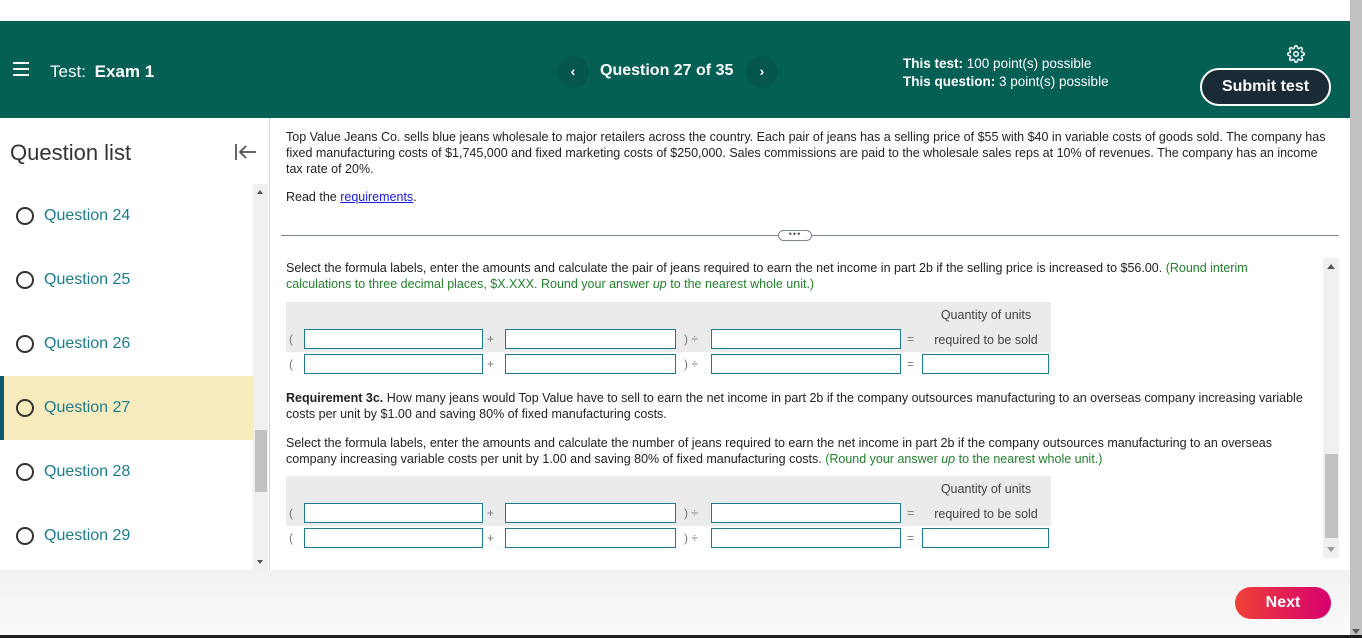  Describe the element at coordinates (1029, 63) in the screenshot. I see `this-test-value: 100 point(s) possible` at that location.